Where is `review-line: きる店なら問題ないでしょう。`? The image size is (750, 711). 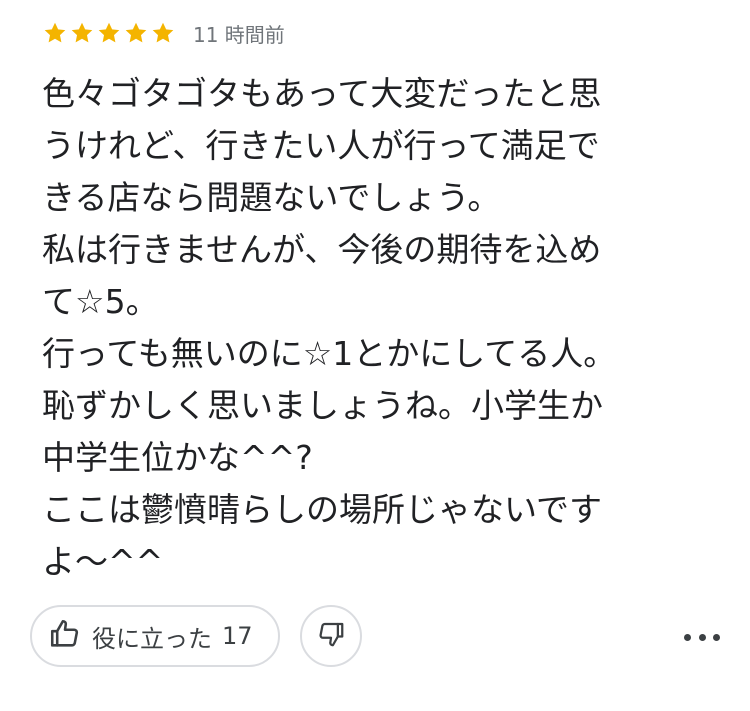
review-line: きる店なら問題ないでしょう。 is located at coordinates (271, 197).